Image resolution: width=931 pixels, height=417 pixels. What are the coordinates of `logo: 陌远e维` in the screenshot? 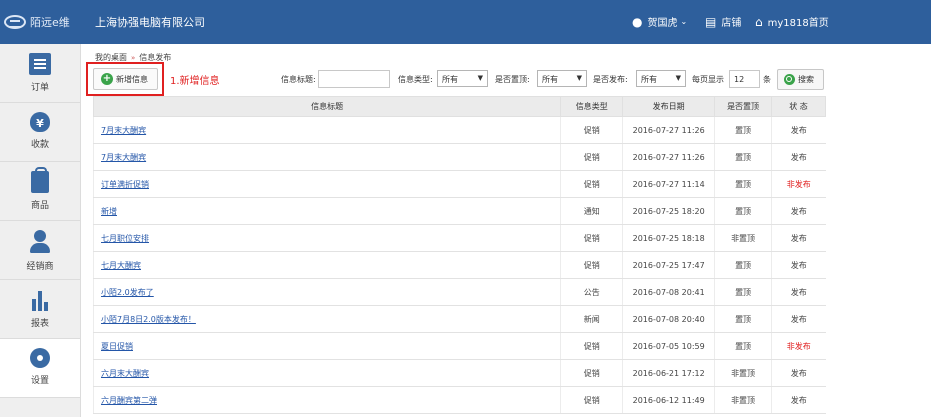 It's located at (41, 22).